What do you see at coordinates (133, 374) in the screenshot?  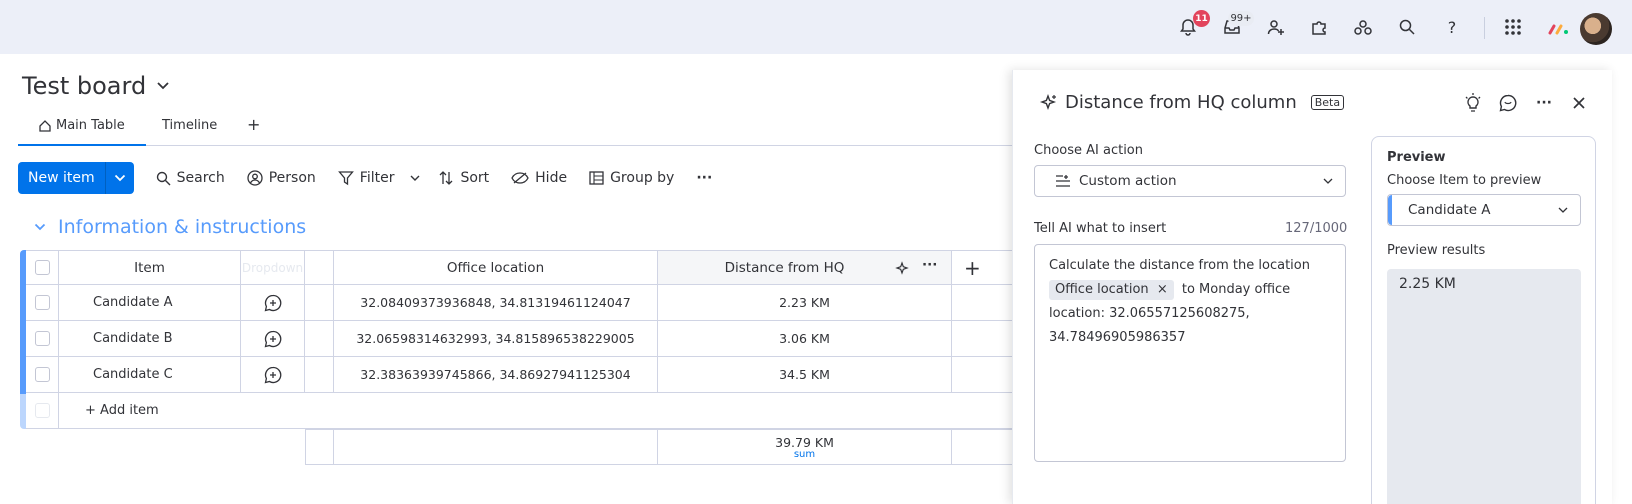 I see `item-name: Candidate C` at bounding box center [133, 374].